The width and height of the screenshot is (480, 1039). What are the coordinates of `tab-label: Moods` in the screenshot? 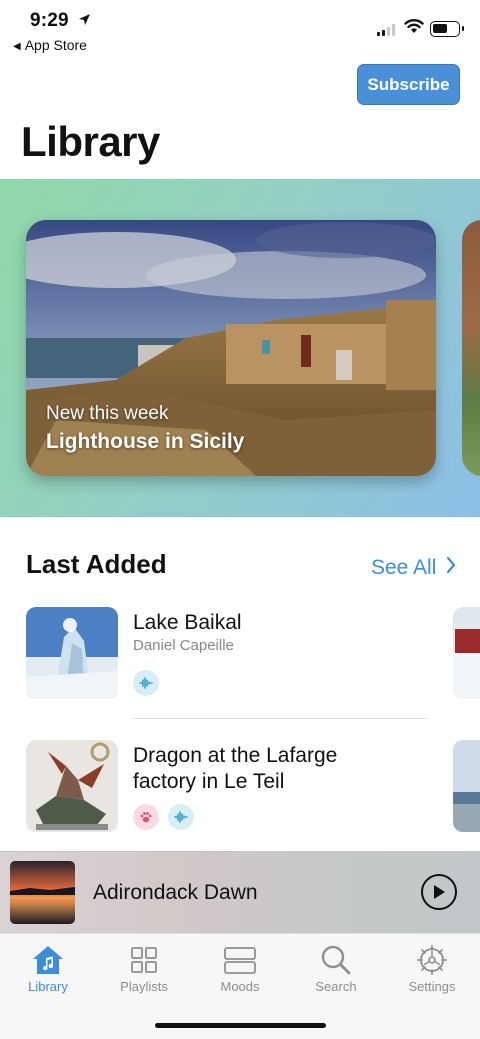 It's located at (240, 986).